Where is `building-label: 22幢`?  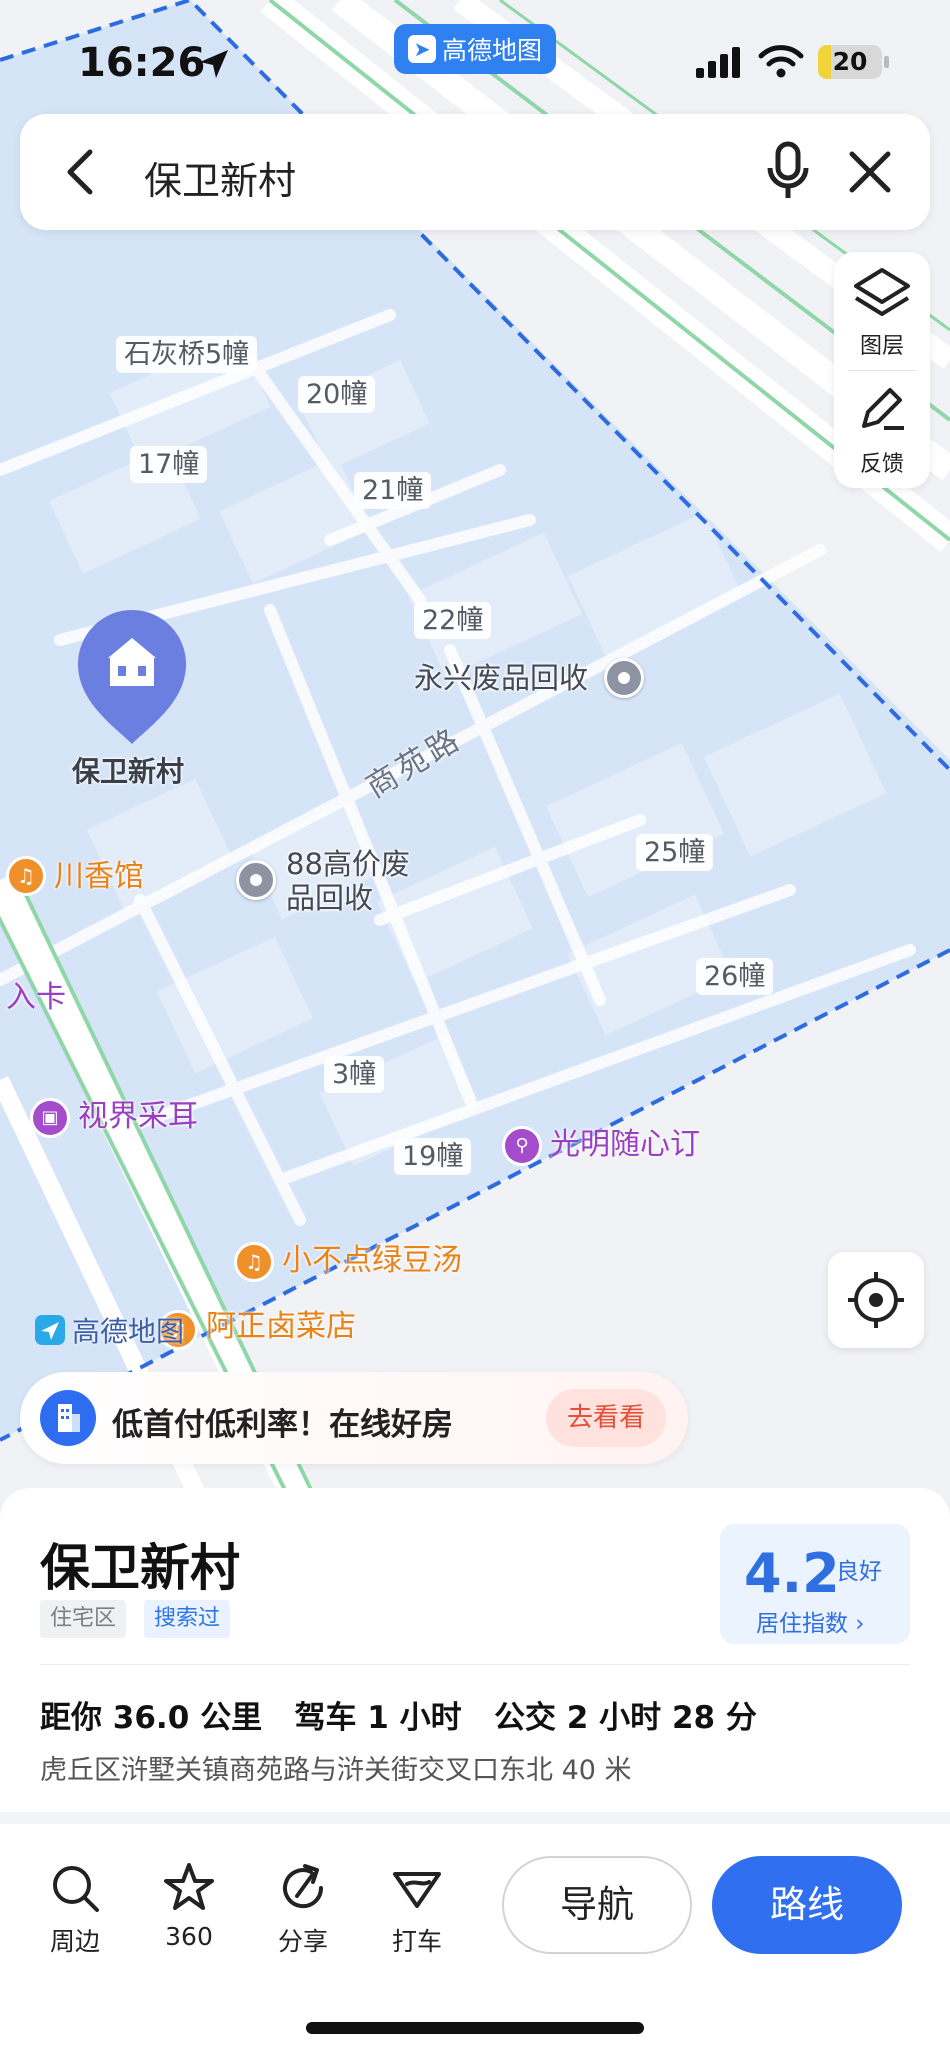 building-label: 22幢 is located at coordinates (453, 620).